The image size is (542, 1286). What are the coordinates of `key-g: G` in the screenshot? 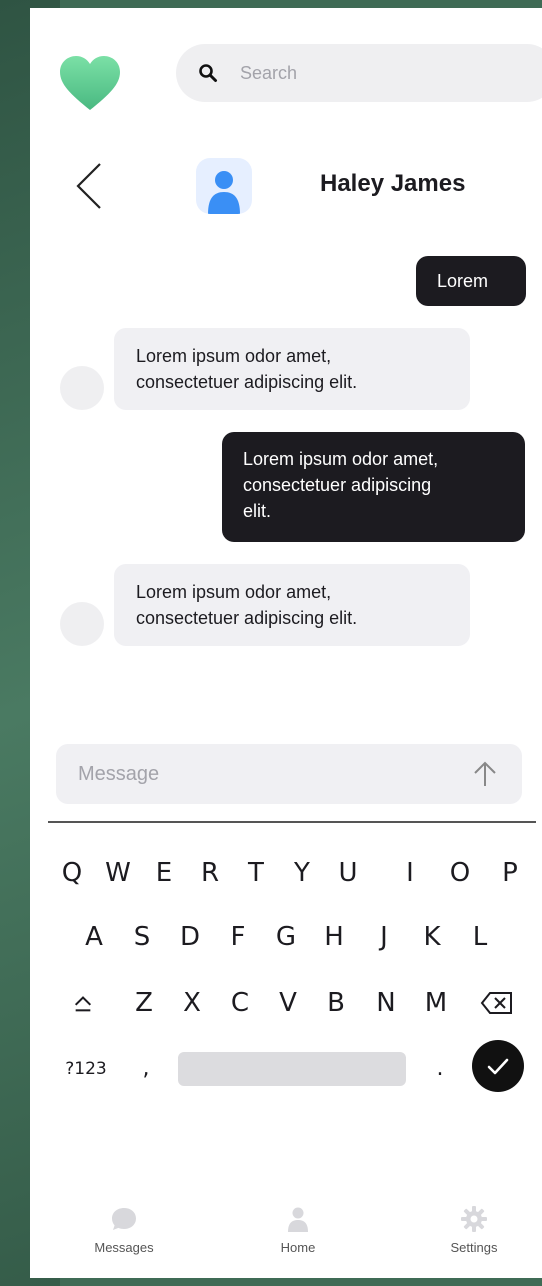 It's located at (286, 937).